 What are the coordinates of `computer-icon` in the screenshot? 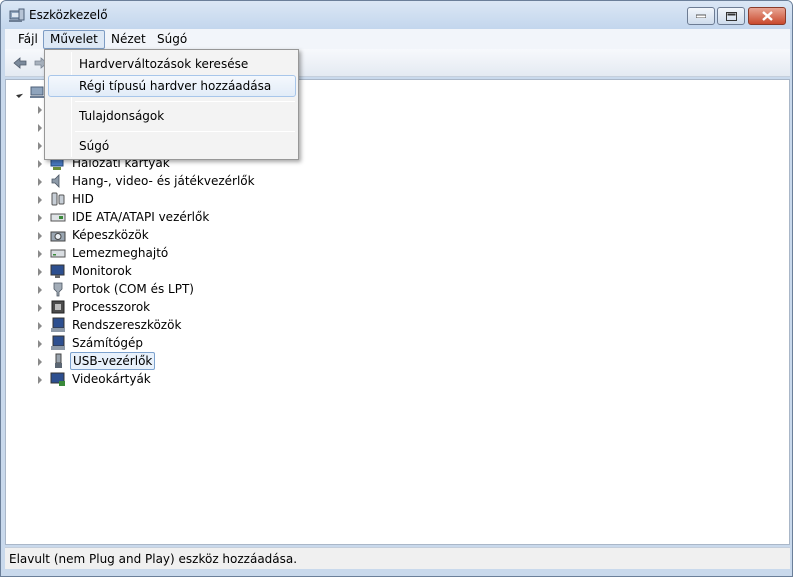 It's located at (58, 343).